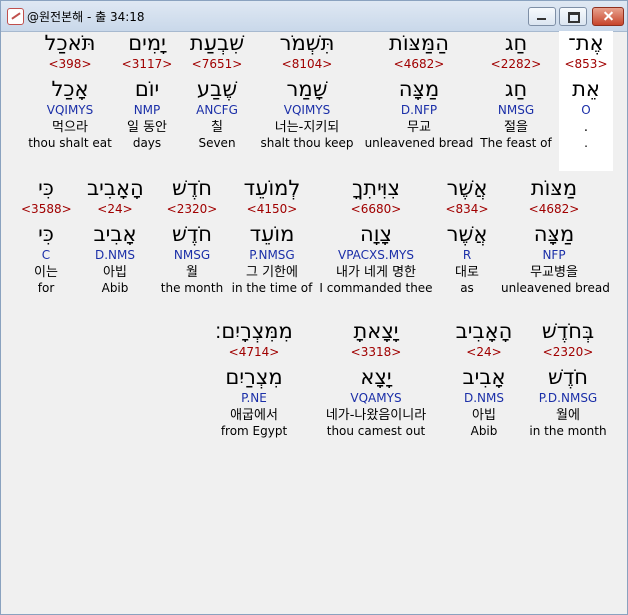  What do you see at coordinates (467, 255) in the screenshot?
I see `morphology: R` at bounding box center [467, 255].